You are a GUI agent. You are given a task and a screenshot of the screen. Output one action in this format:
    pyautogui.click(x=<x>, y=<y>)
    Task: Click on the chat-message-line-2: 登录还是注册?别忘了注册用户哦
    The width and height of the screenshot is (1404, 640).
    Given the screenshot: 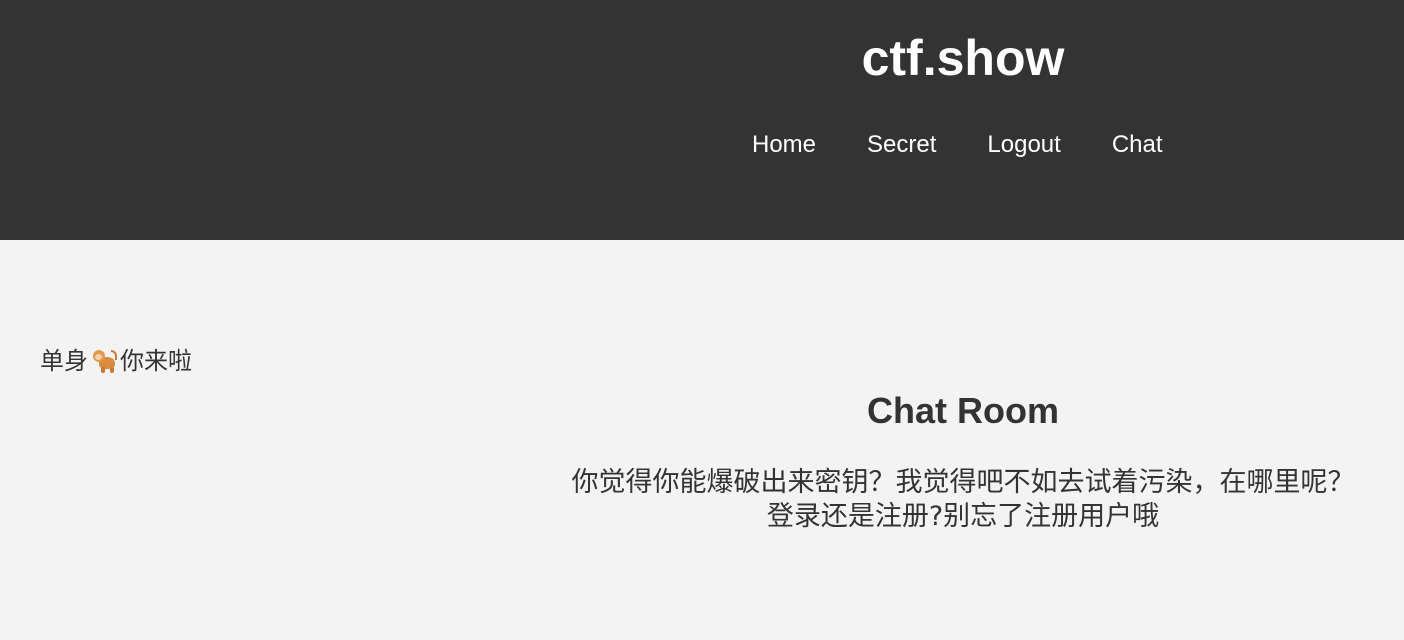 What is the action you would take?
    pyautogui.click(x=963, y=516)
    